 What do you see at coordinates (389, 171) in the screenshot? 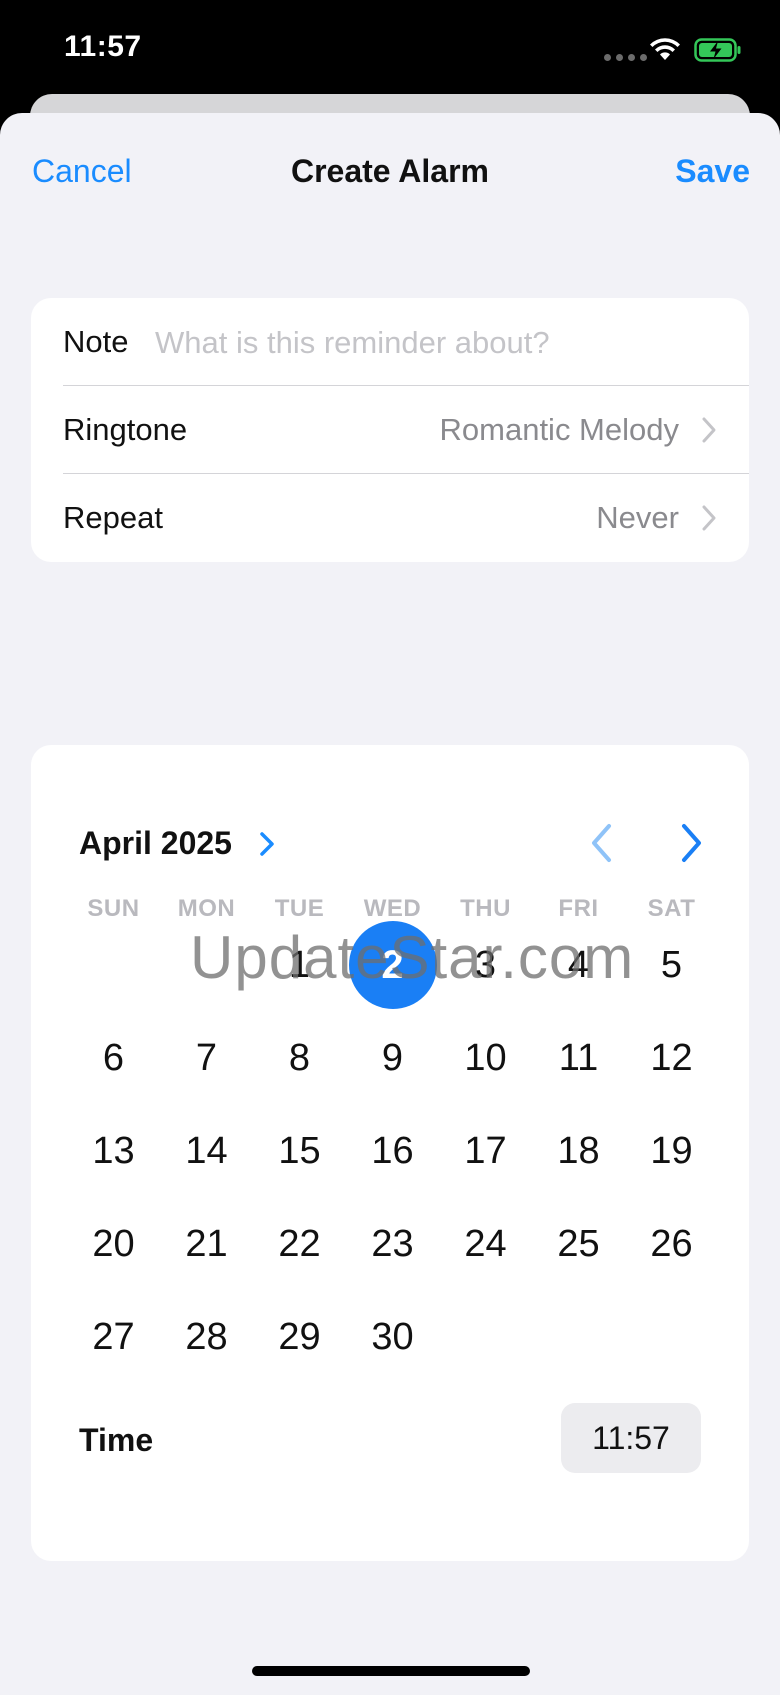
I see `page-title: Create Alarm` at bounding box center [389, 171].